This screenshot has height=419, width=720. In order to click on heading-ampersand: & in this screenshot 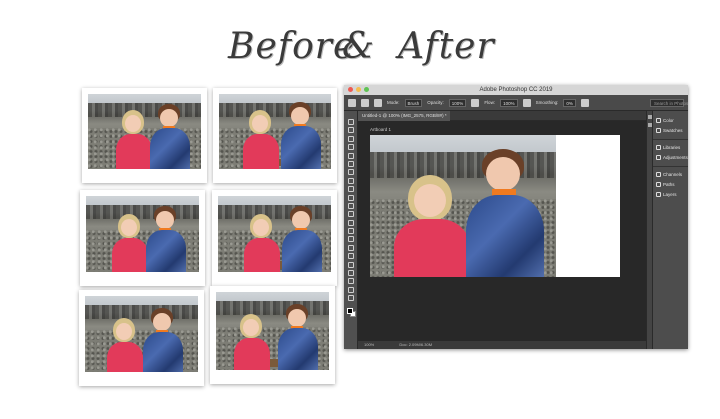, I will do `click(359, 46)`.